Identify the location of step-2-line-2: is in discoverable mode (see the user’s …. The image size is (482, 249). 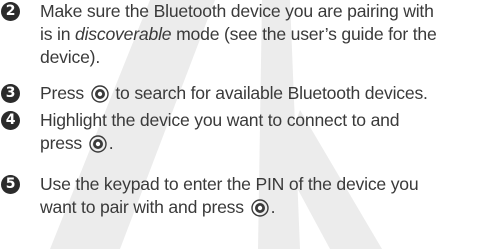
(261, 34).